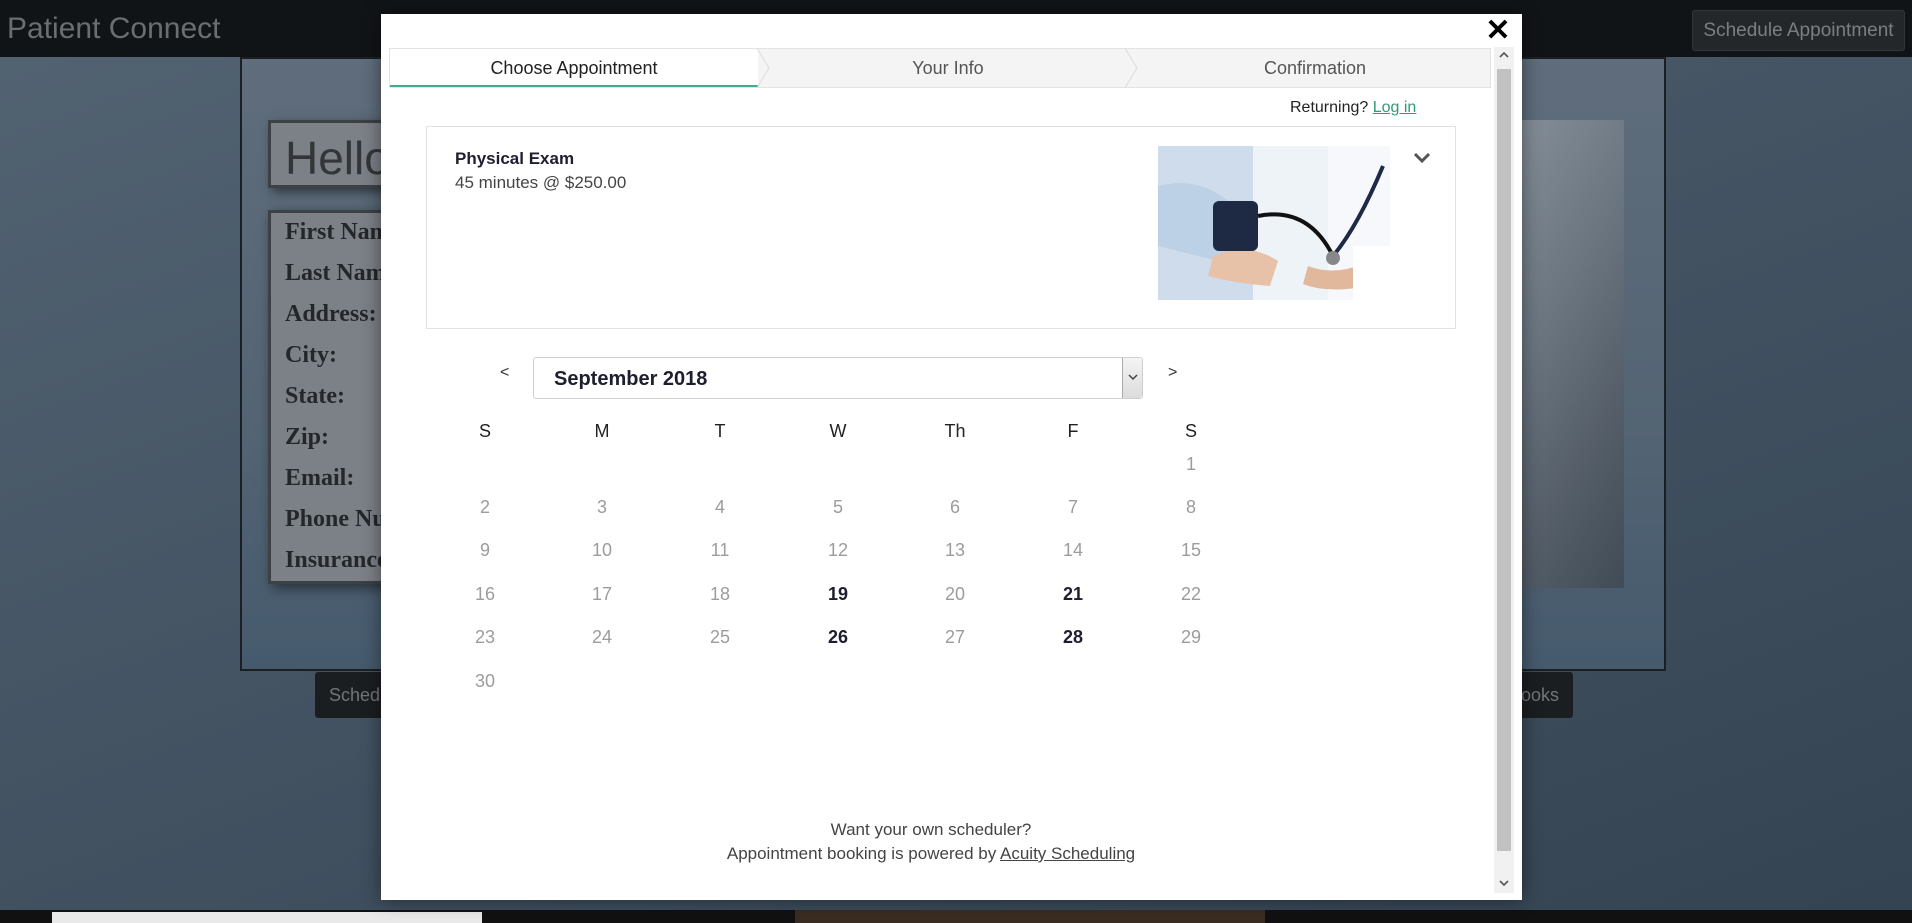 This screenshot has width=1912, height=923. I want to click on calendar-day: 10, so click(602, 550).